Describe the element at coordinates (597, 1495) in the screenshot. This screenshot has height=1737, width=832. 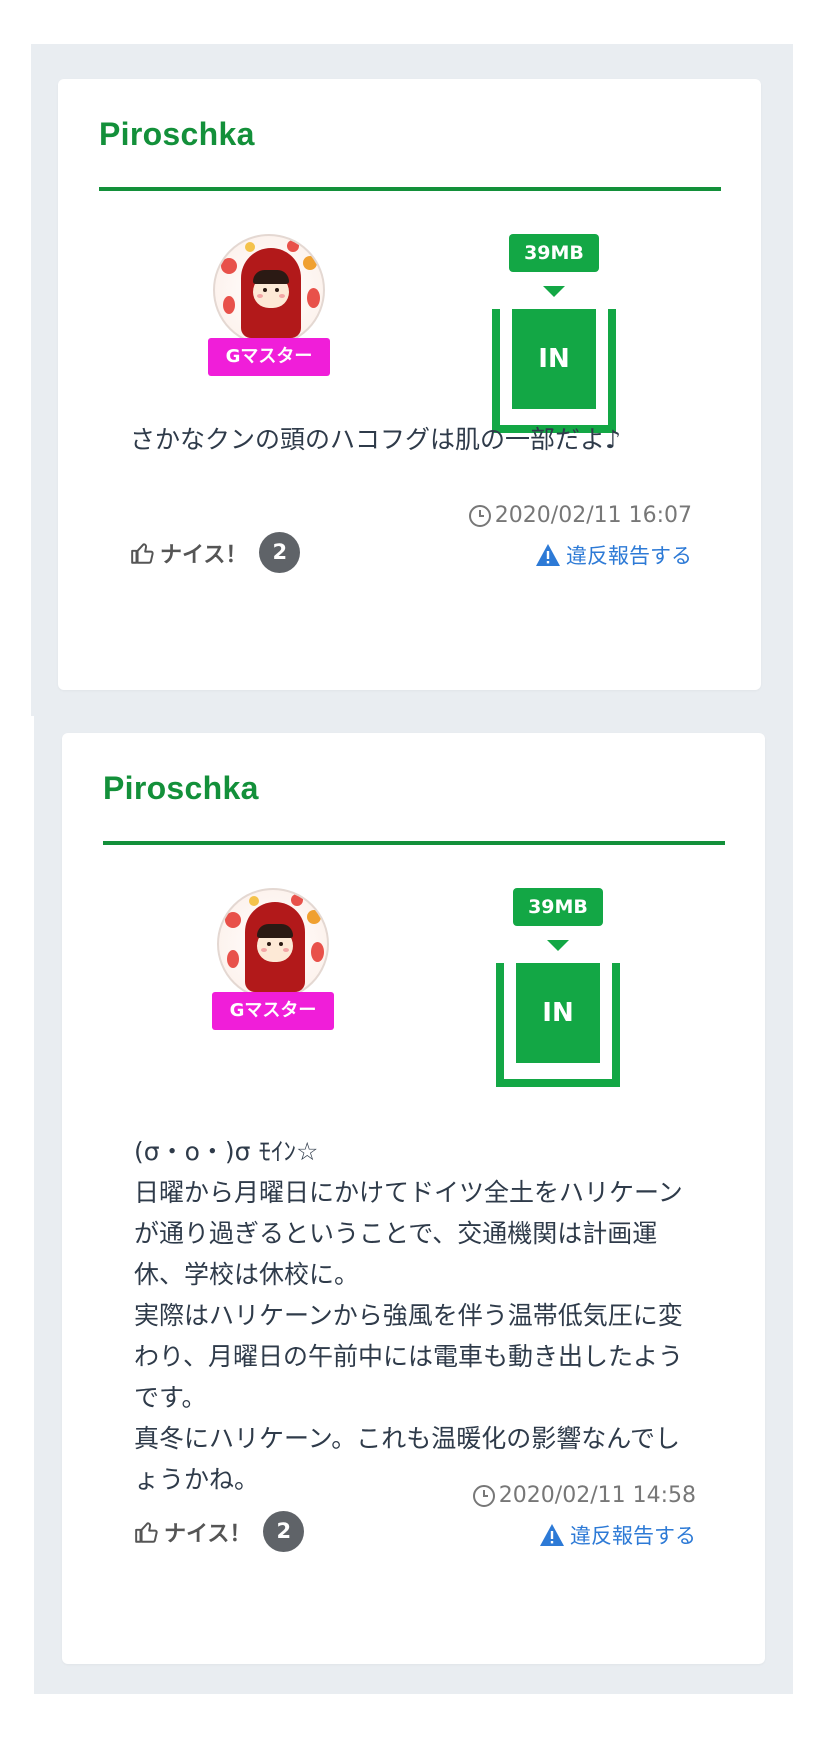
I see `timestamp-text: 2020/02/11 14:58` at that location.